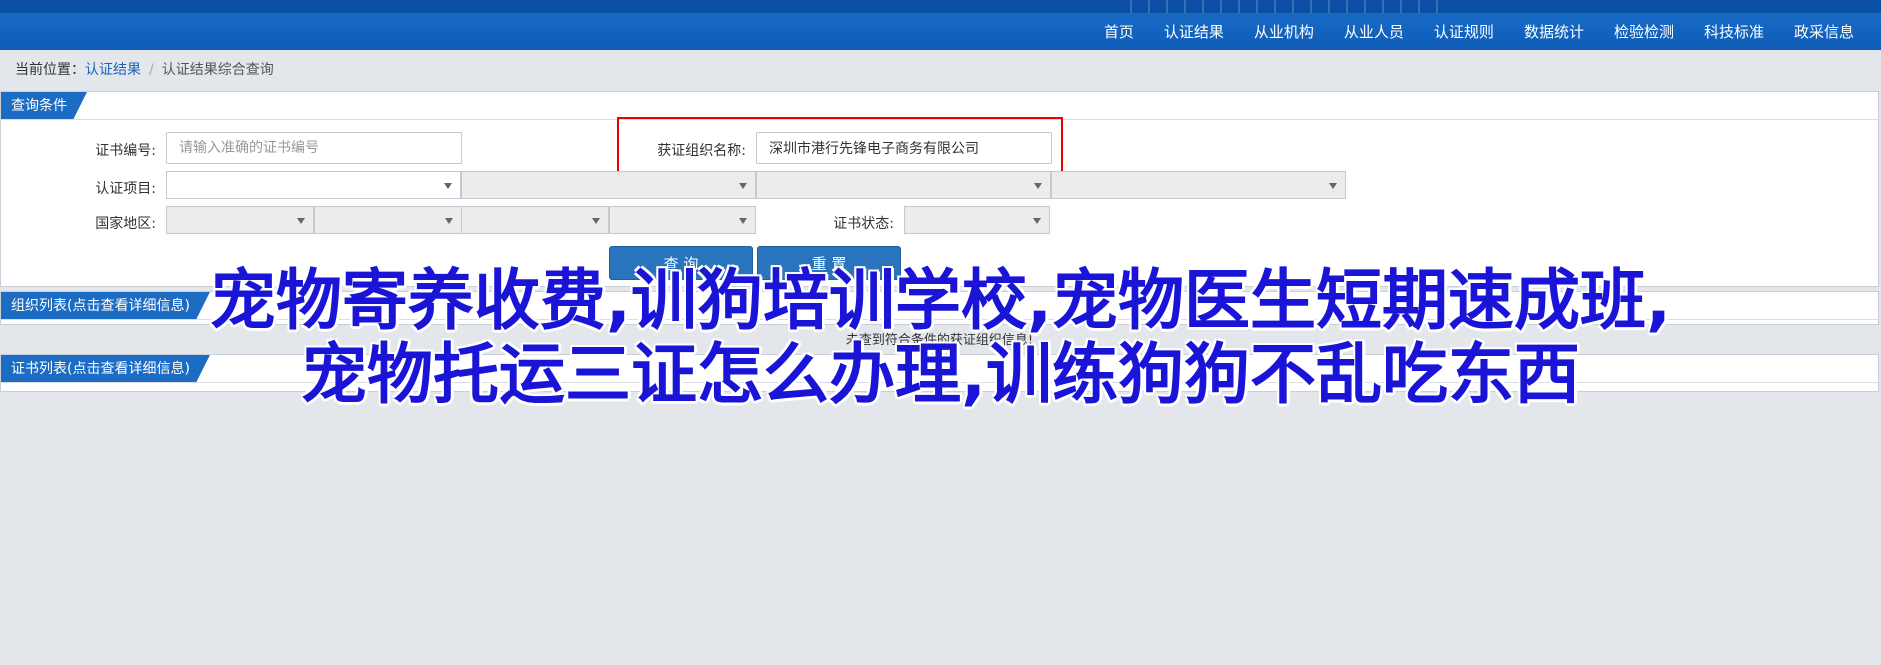 Image resolution: width=1881 pixels, height=665 pixels. What do you see at coordinates (125, 224) in the screenshot?
I see `region-label: 国家地区:` at bounding box center [125, 224].